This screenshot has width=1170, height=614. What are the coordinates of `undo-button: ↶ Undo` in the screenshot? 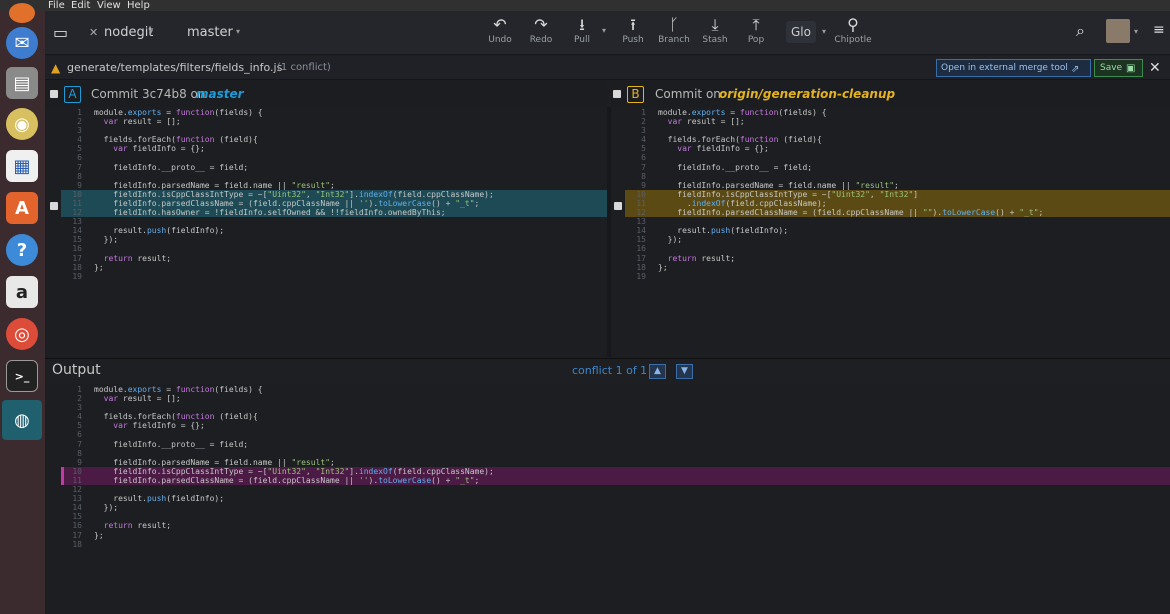 It's located at (500, 30).